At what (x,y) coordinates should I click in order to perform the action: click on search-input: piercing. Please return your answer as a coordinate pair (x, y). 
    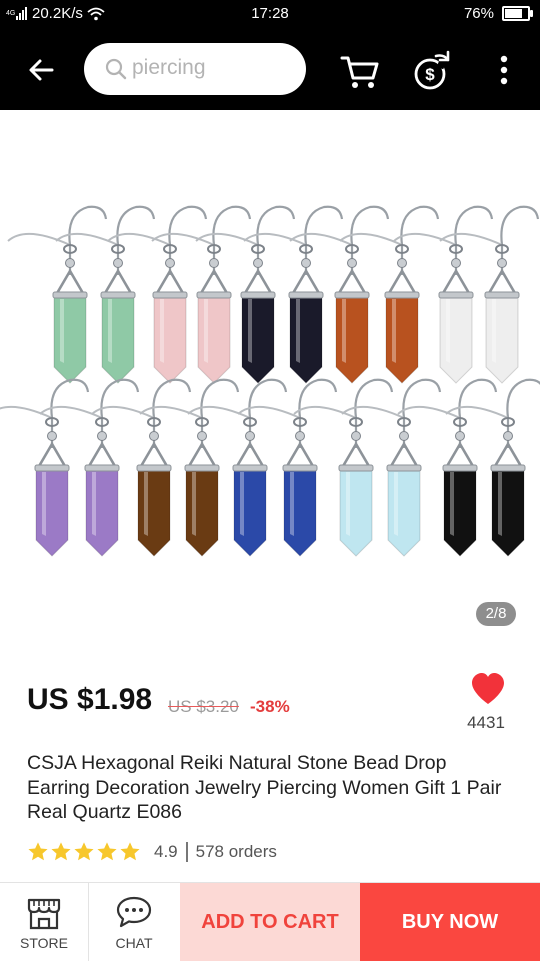
    Looking at the image, I should click on (195, 69).